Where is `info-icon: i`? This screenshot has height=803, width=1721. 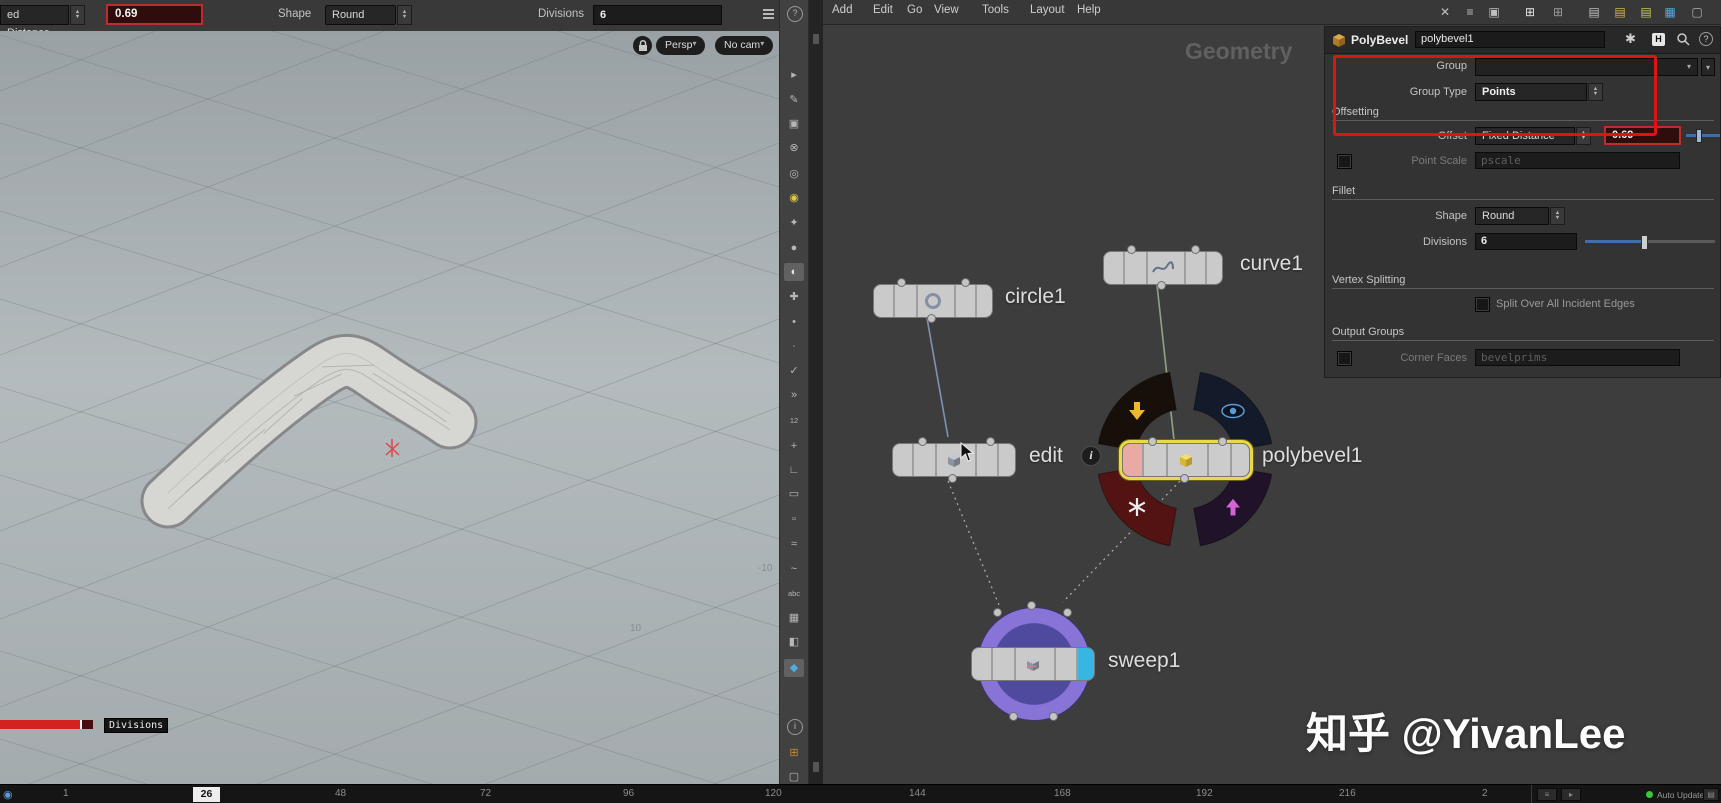
info-icon: i is located at coordinates (795, 727).